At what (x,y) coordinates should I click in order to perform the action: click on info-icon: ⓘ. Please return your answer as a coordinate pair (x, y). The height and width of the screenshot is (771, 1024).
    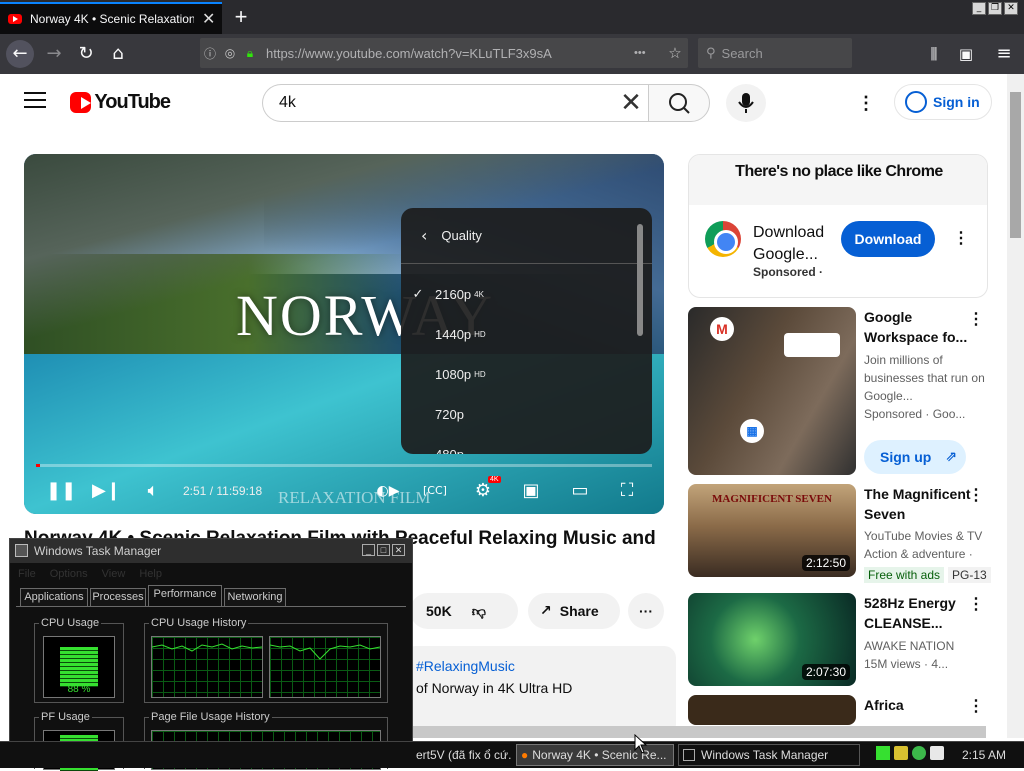
    Looking at the image, I should click on (210, 53).